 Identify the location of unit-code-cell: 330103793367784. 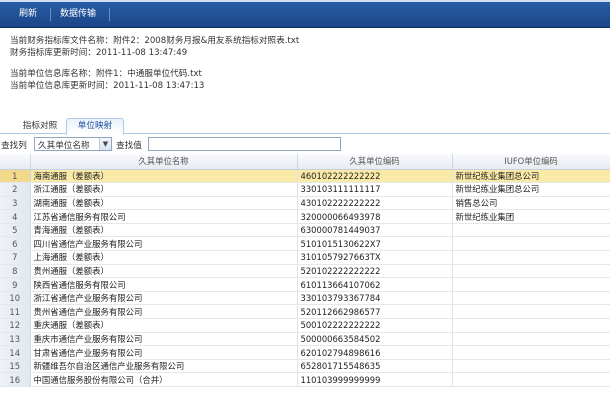
(375, 298).